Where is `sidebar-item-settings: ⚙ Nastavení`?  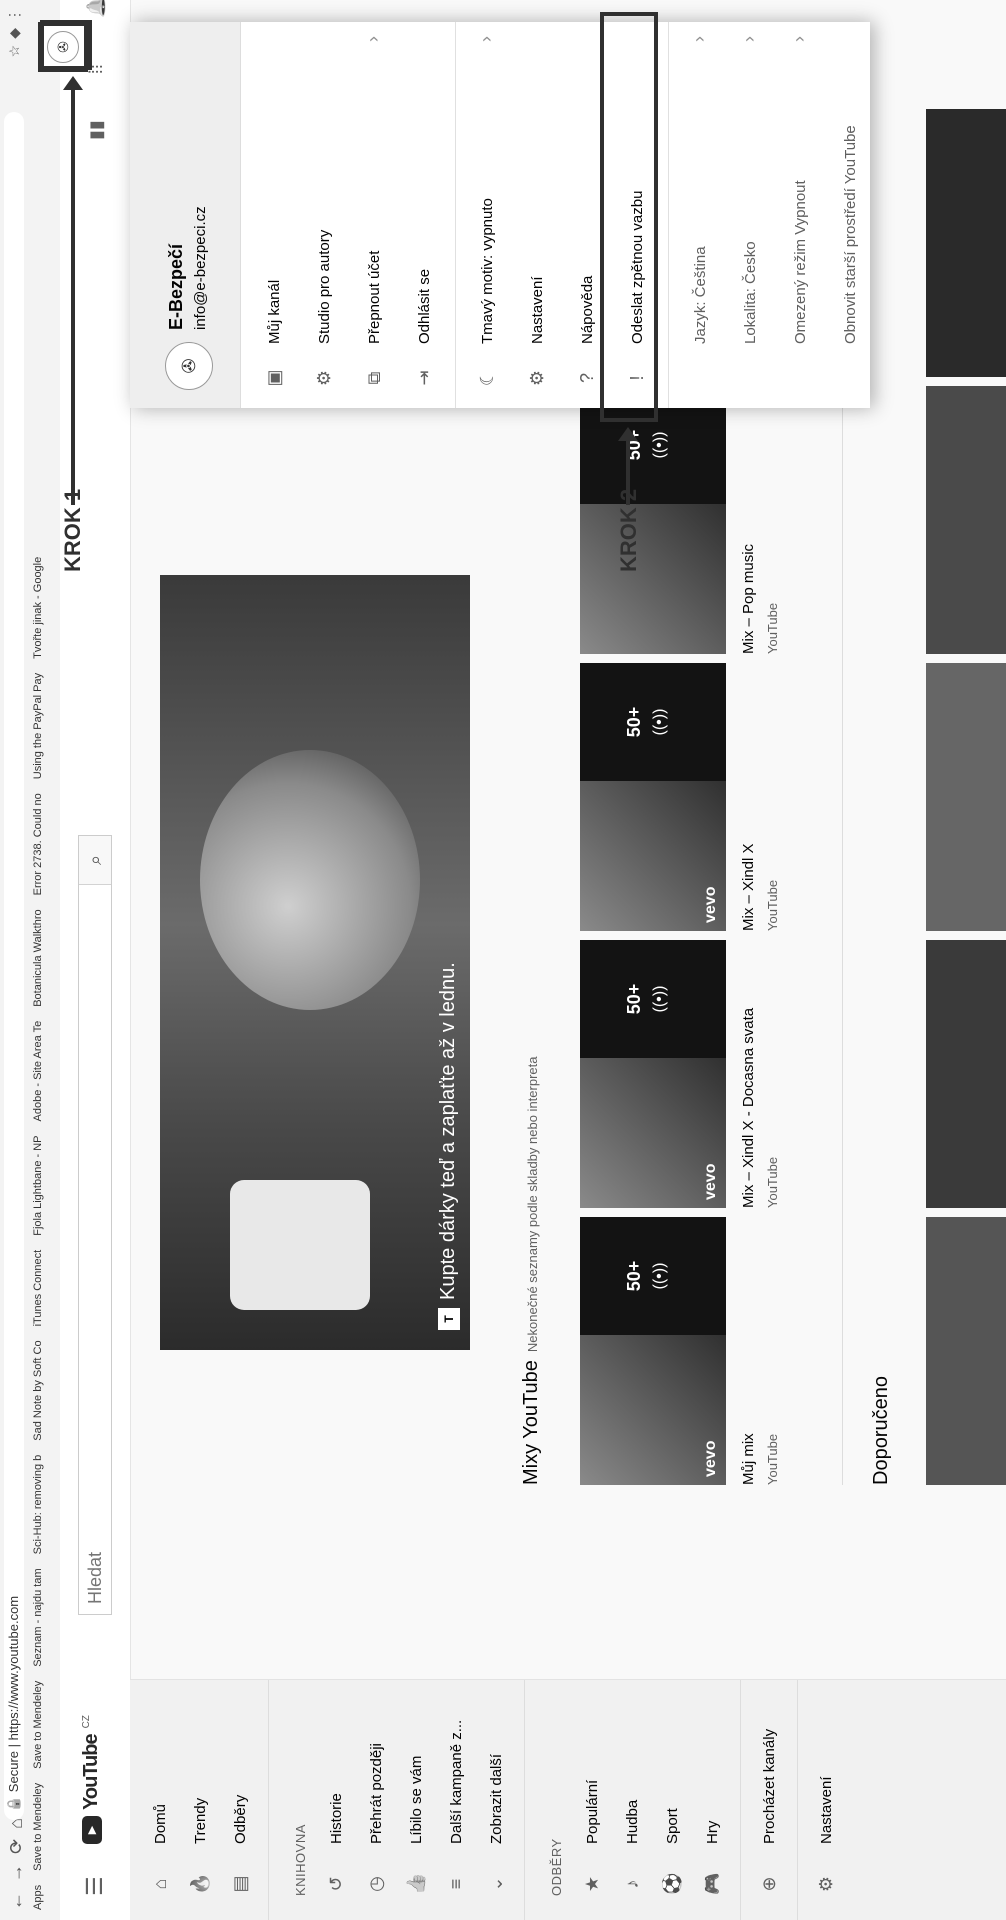 sidebar-item-settings: ⚙ Nastavení is located at coordinates (826, 1800).